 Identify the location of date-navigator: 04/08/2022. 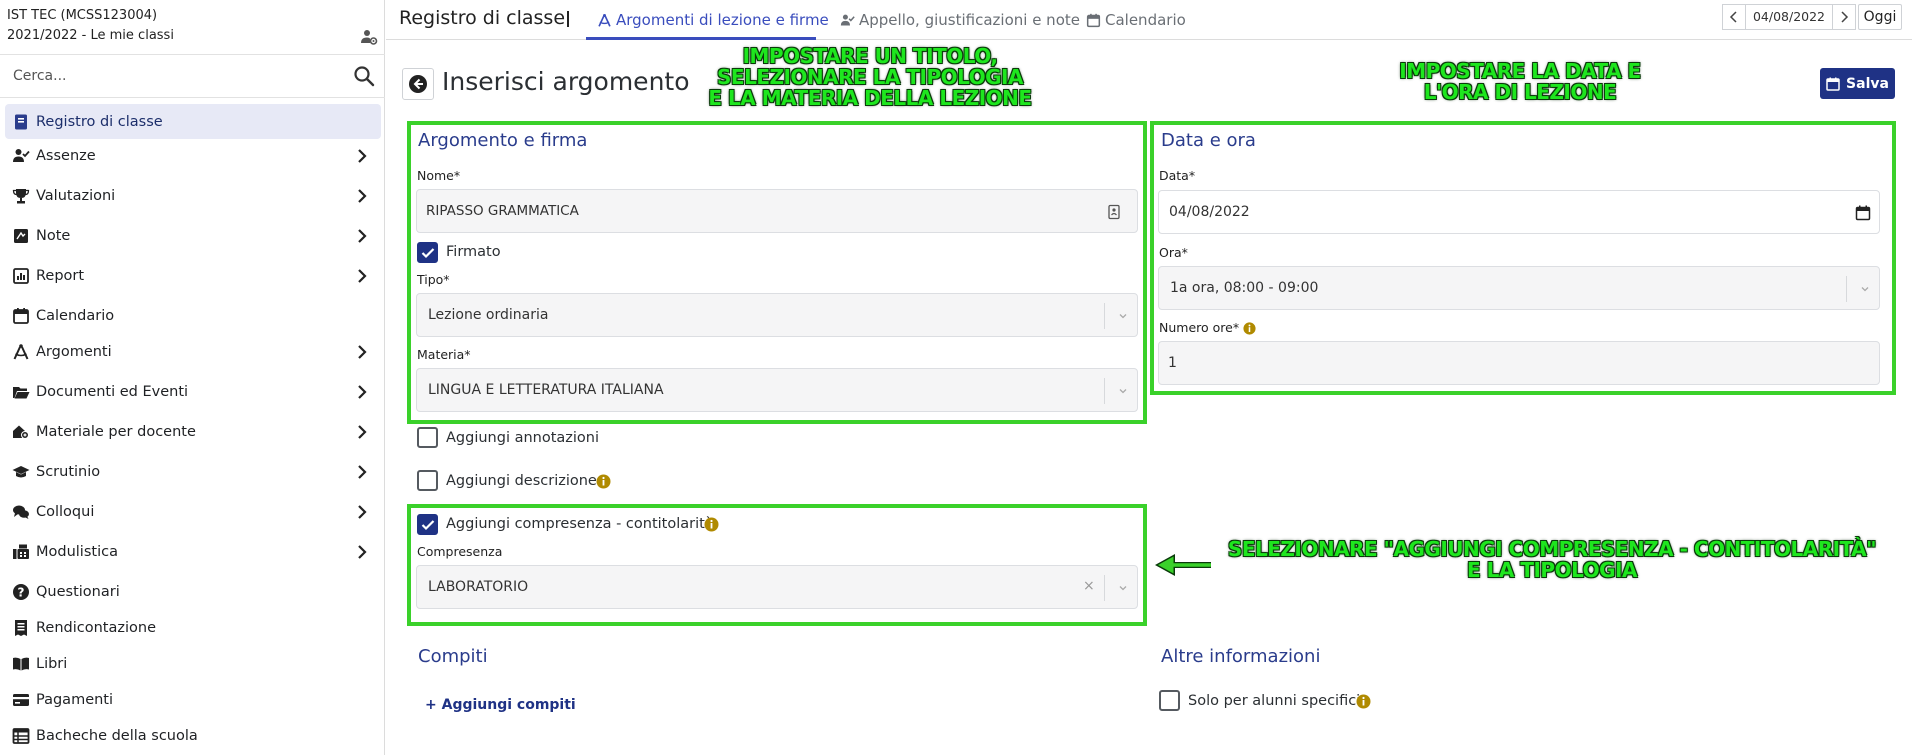
(1789, 17).